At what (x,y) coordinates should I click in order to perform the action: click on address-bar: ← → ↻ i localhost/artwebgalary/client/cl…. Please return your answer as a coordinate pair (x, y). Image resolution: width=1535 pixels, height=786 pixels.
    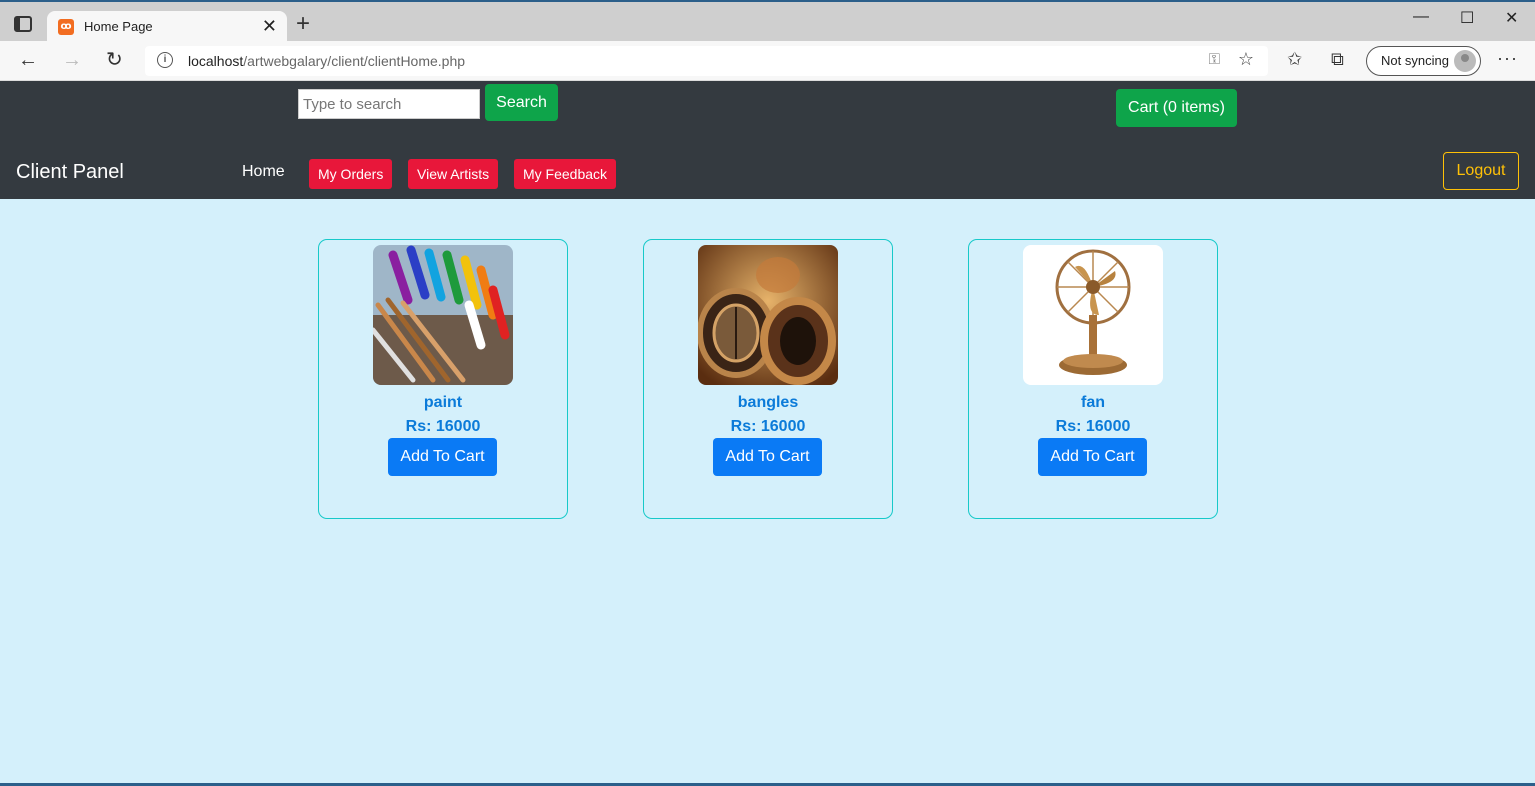
    Looking at the image, I should click on (767, 61).